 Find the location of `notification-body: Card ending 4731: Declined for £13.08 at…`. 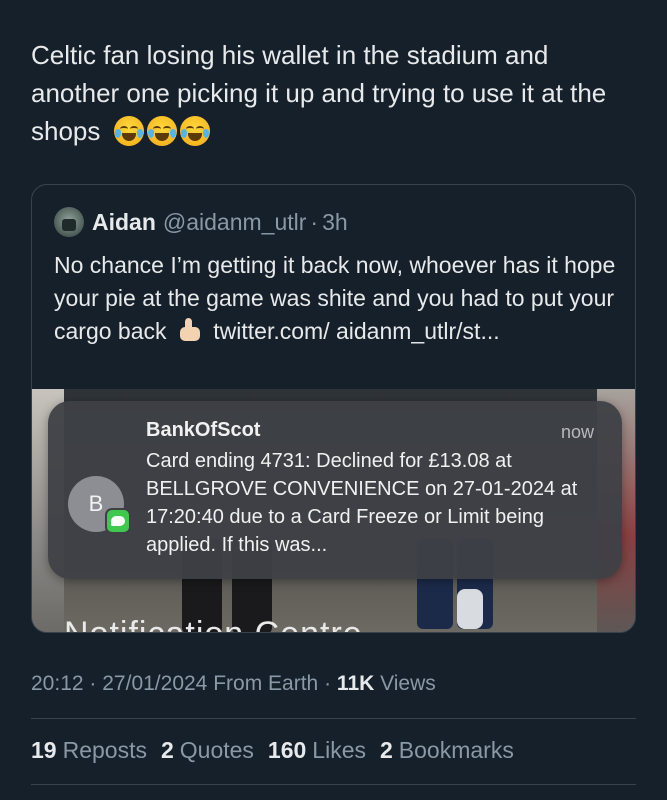

notification-body: Card ending 4731: Declined for £13.08 at… is located at coordinates (362, 503).